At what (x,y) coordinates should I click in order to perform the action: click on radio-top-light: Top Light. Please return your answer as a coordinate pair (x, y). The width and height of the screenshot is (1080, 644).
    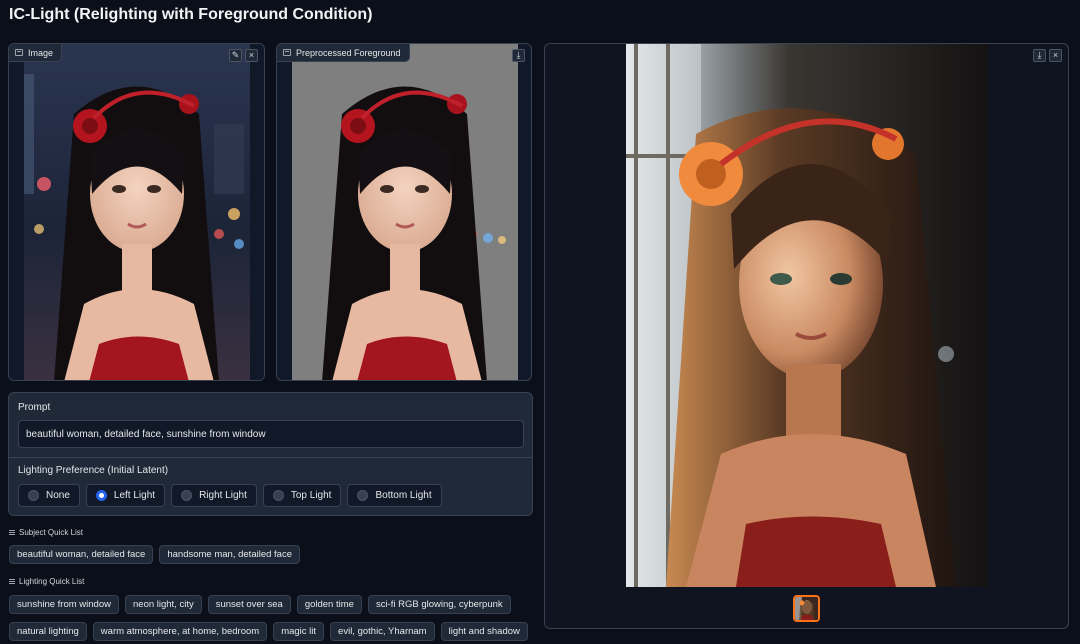
    Looking at the image, I should click on (302, 495).